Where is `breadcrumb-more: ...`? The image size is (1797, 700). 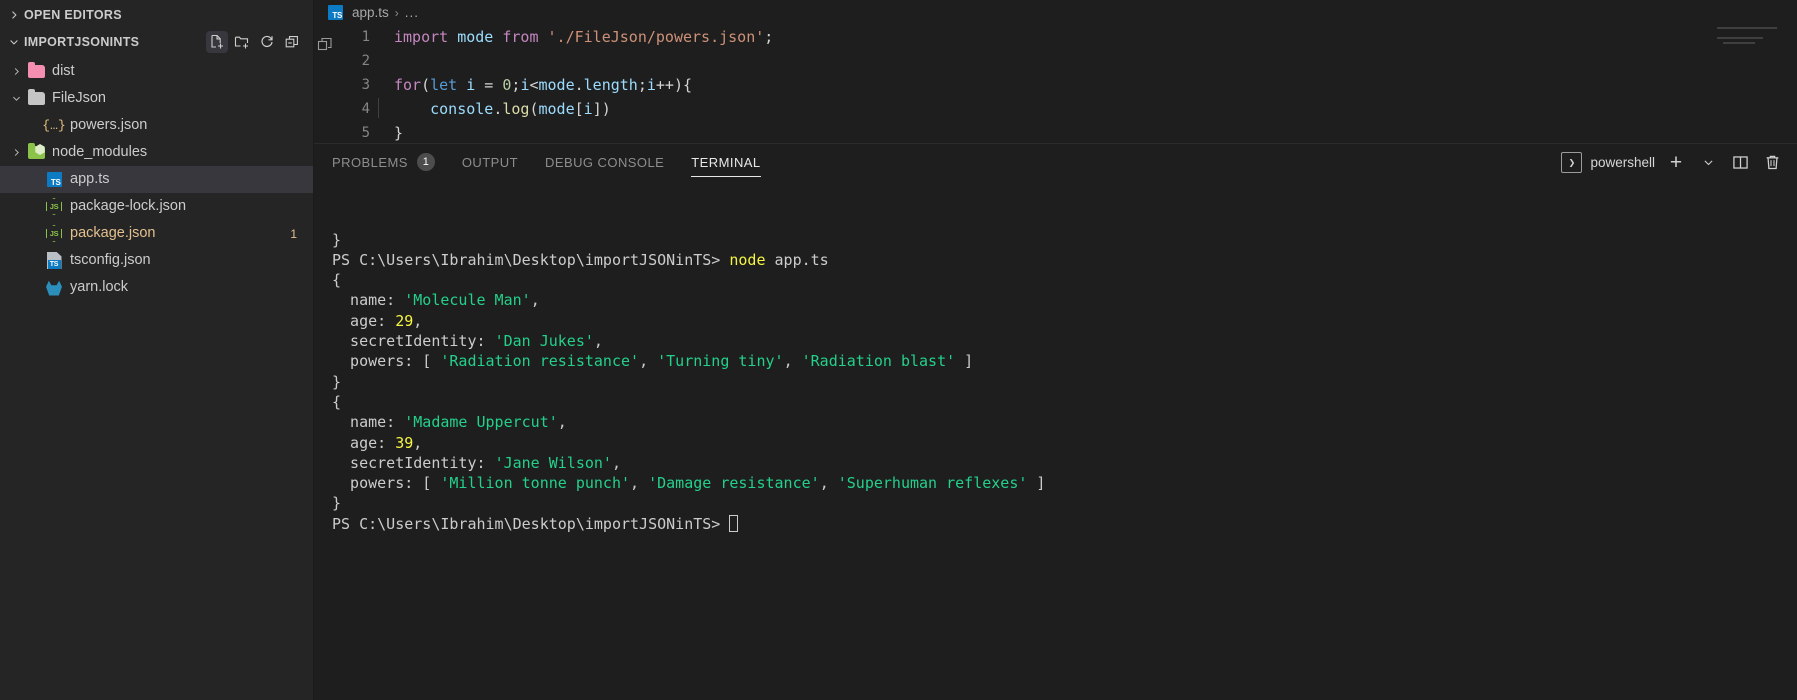 breadcrumb-more: ... is located at coordinates (412, 12).